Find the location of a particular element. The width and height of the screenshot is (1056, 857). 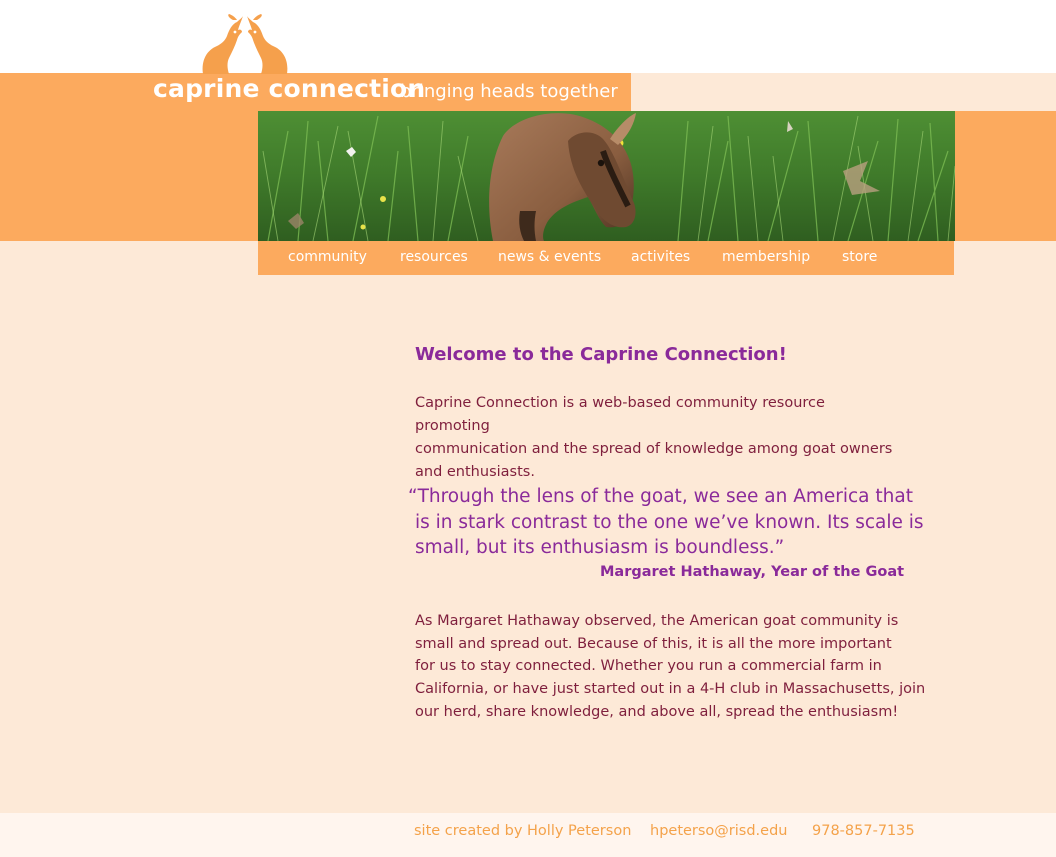

top-white-bar is located at coordinates (528, 36).